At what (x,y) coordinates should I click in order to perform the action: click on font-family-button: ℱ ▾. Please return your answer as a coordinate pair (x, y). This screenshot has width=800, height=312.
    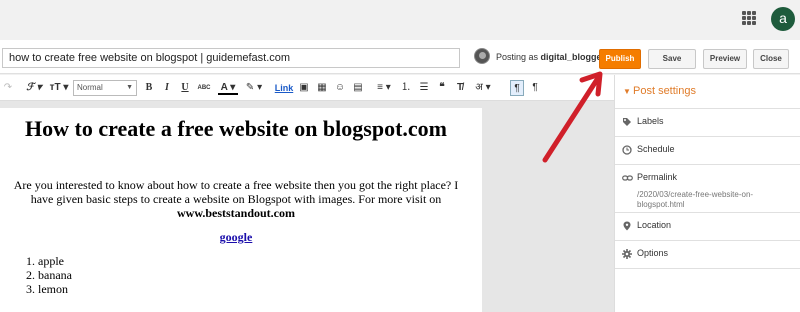
    Looking at the image, I should click on (34, 88).